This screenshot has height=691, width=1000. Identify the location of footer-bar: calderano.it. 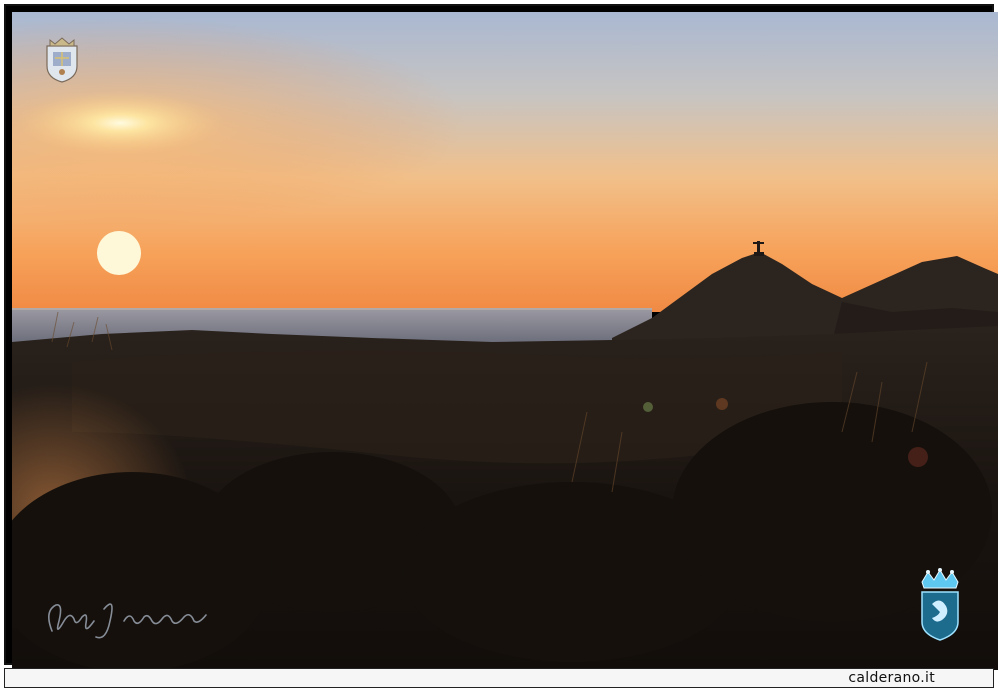
(499, 678).